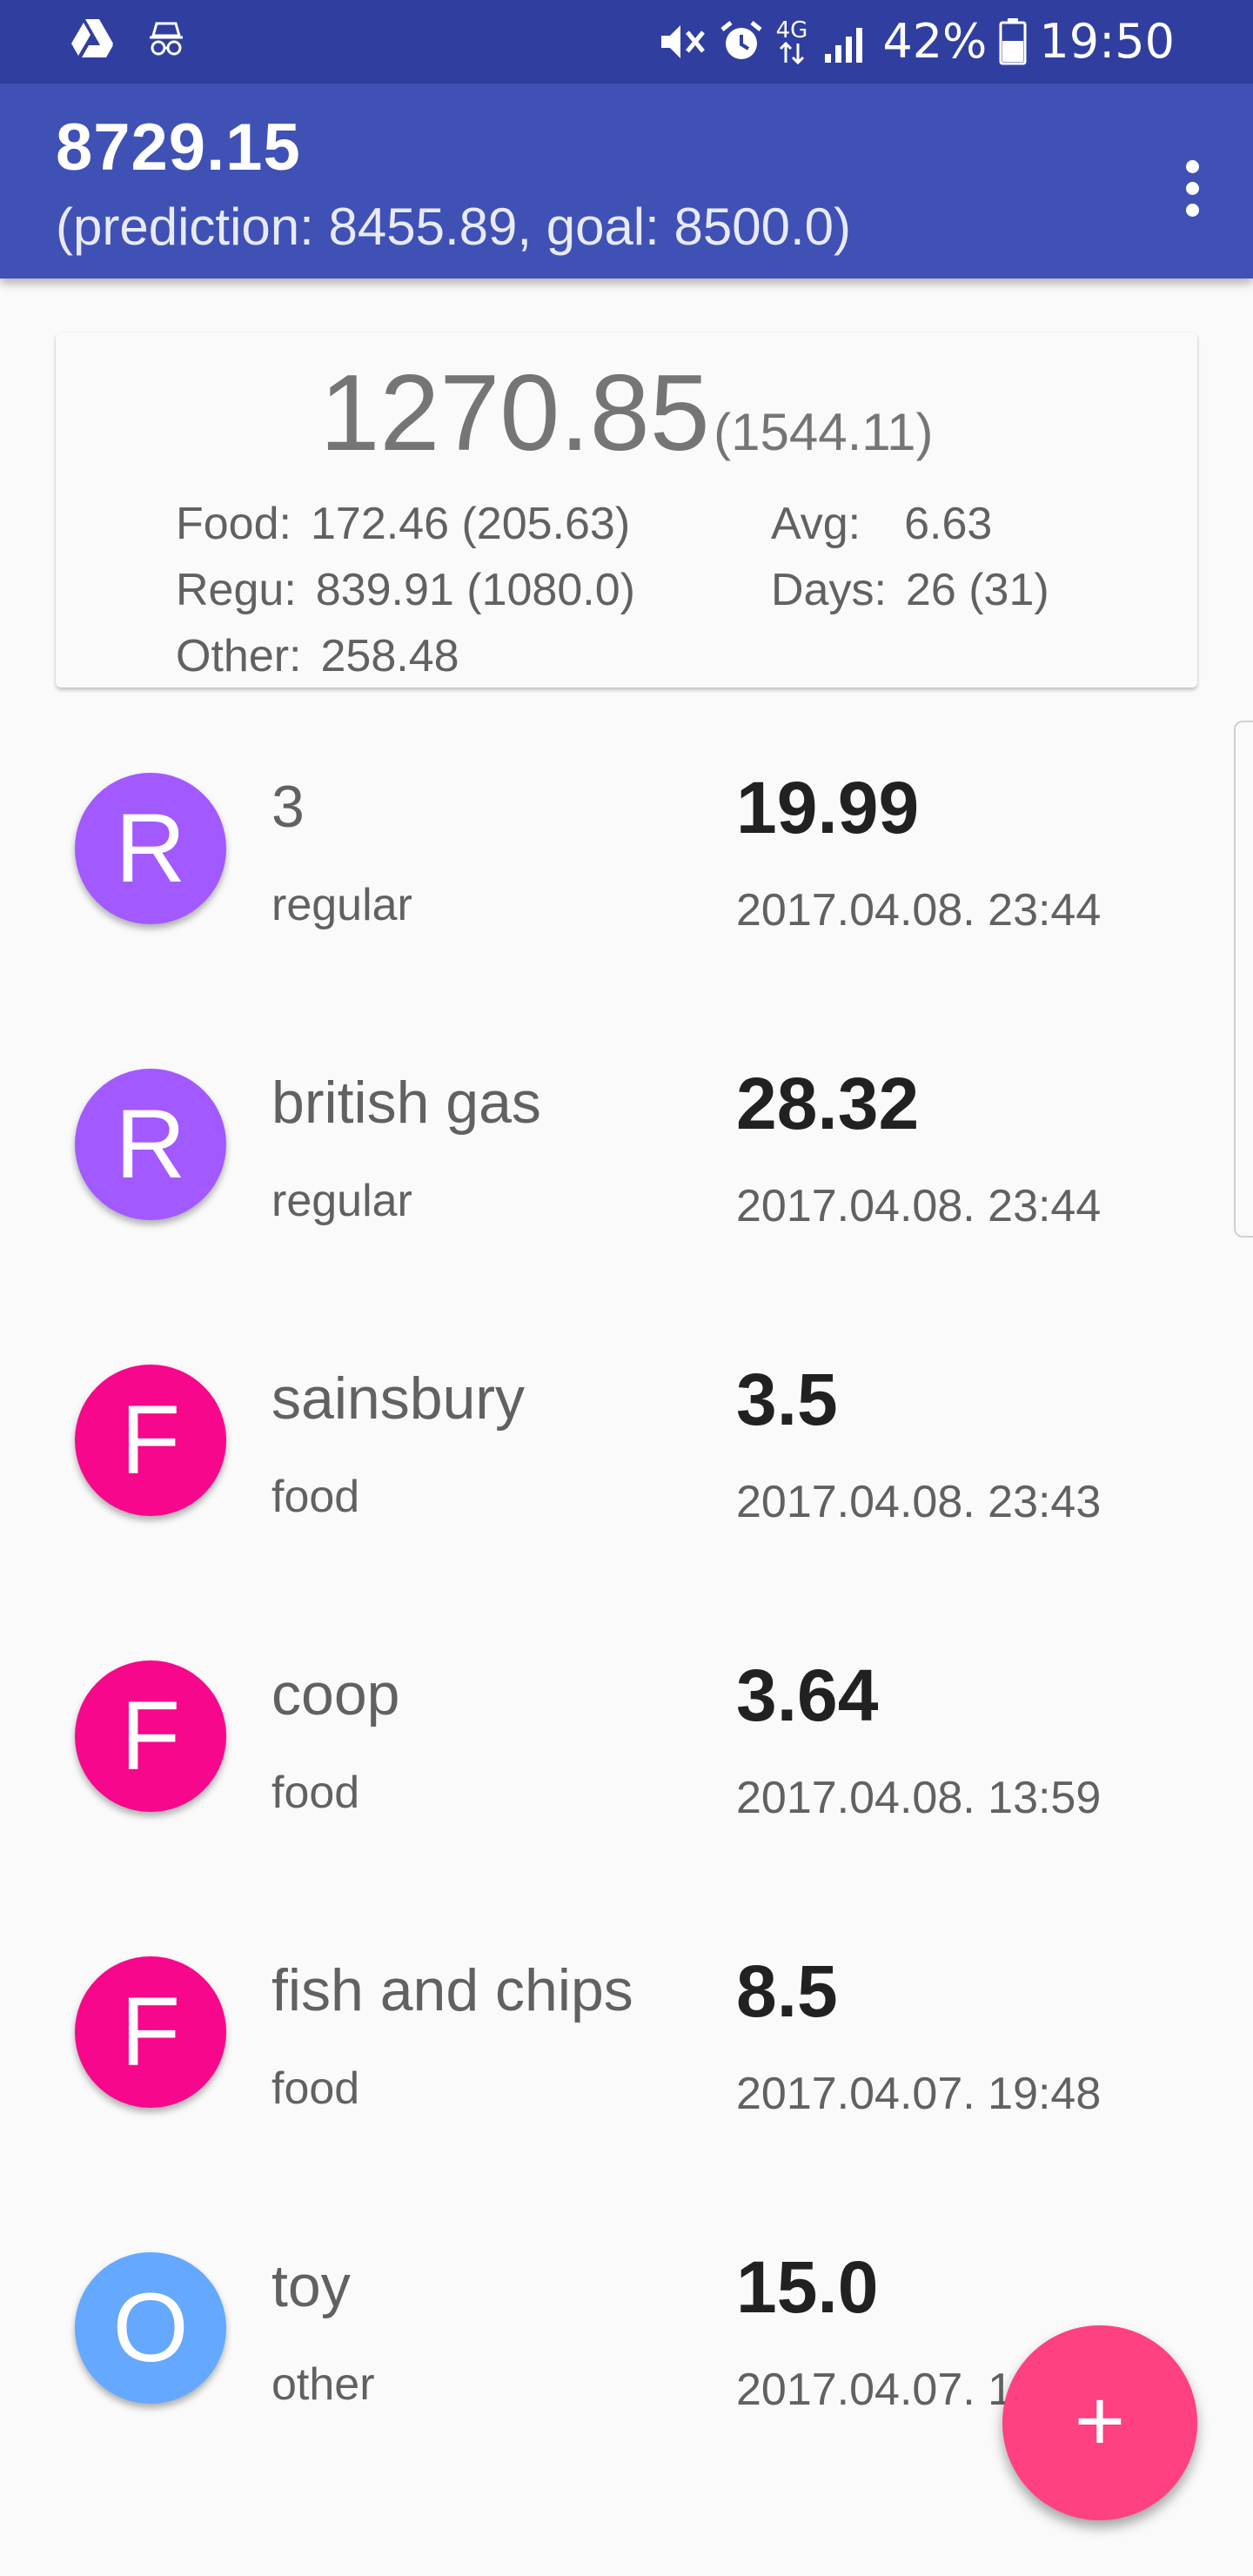  Describe the element at coordinates (323, 2384) in the screenshot. I see `item-category: other` at that location.